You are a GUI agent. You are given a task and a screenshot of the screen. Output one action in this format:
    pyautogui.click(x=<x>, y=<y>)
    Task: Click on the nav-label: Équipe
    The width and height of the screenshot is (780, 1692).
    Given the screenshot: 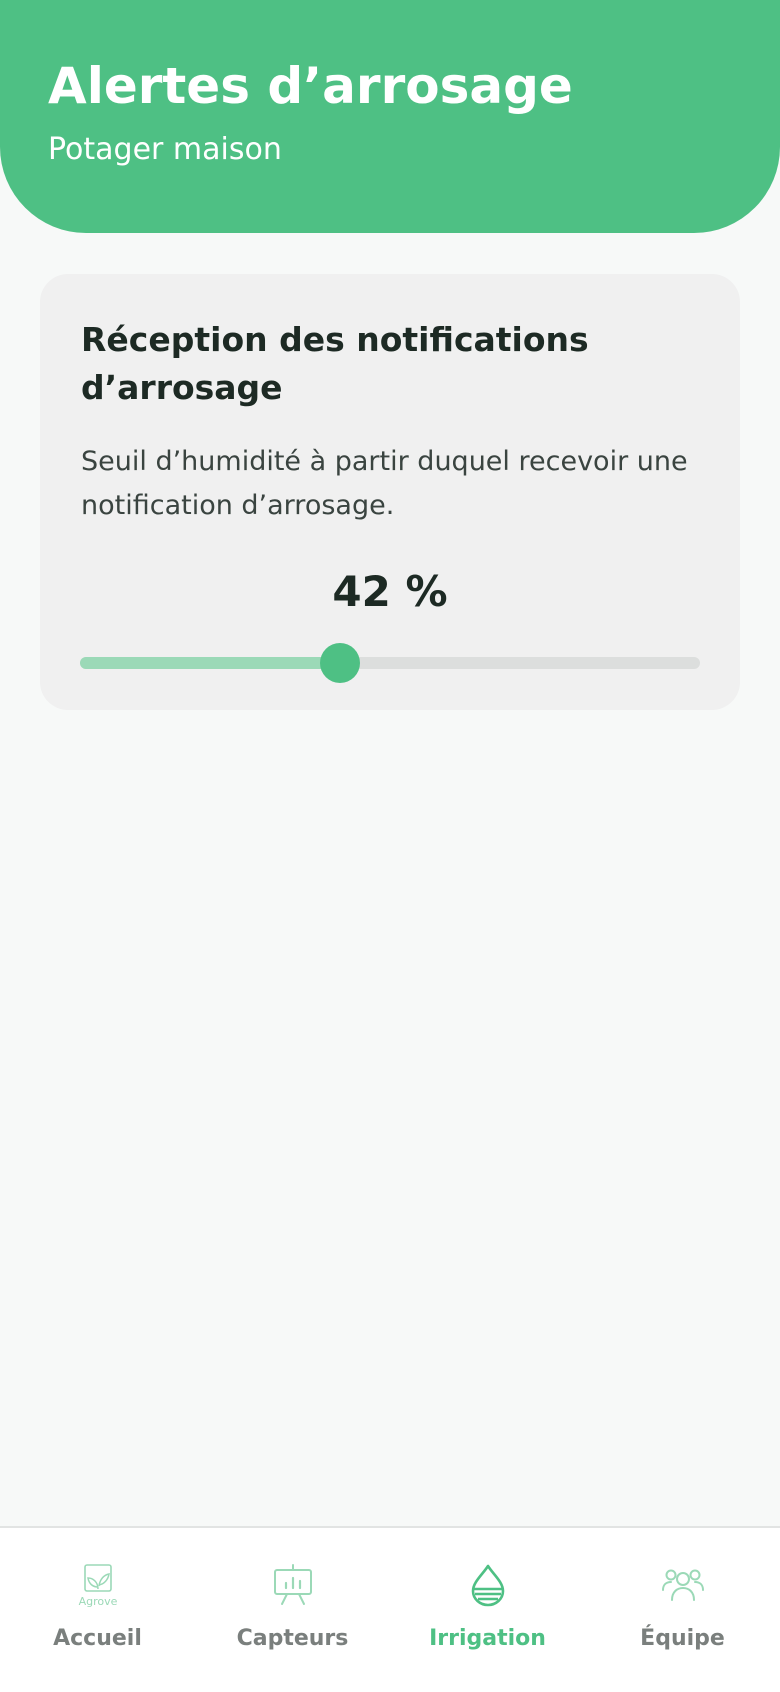 What is the action you would take?
    pyautogui.click(x=682, y=1638)
    